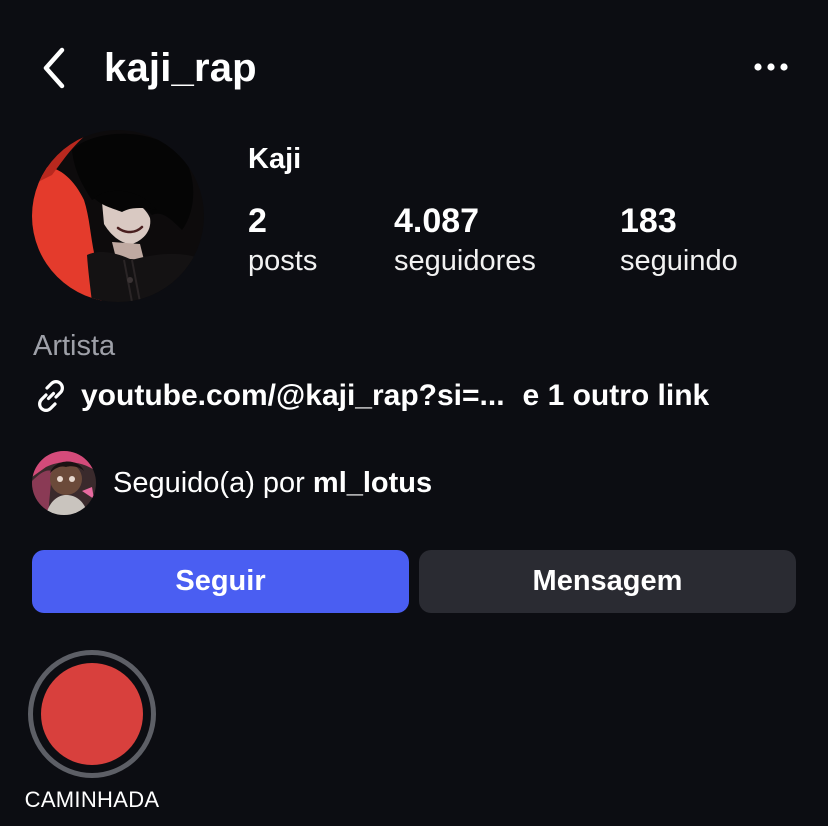 Image resolution: width=828 pixels, height=826 pixels. I want to click on message-button: Mensagem, so click(607, 581).